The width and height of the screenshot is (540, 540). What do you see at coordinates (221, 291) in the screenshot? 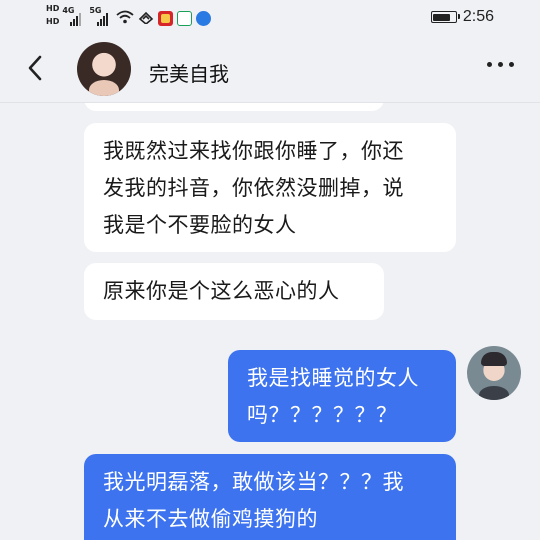
I see `message-line: 原来你是个这么恶心的人` at bounding box center [221, 291].